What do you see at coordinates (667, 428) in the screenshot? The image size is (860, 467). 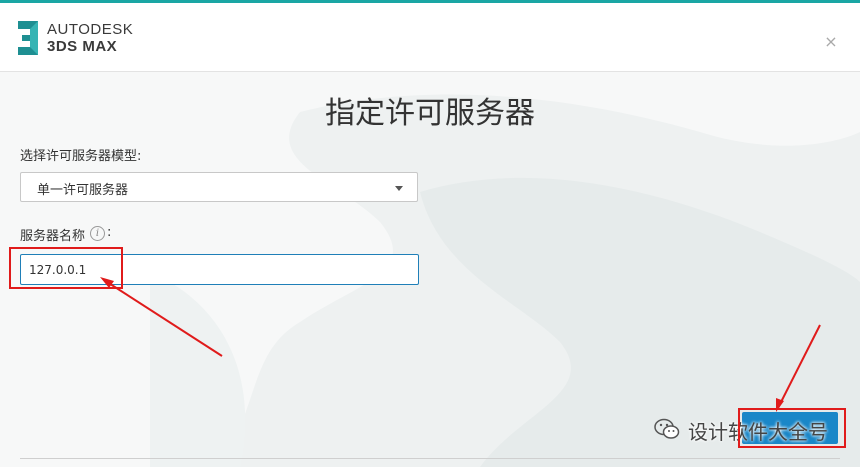 I see `wechat-icon` at bounding box center [667, 428].